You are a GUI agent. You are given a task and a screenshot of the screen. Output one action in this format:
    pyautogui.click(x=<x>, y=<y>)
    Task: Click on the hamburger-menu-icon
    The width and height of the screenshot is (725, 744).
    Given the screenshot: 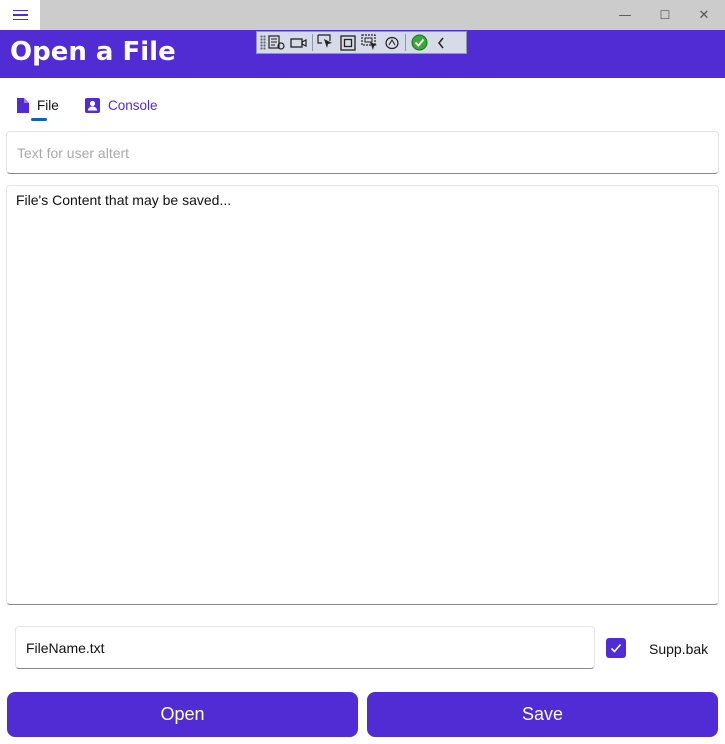 What is the action you would take?
    pyautogui.click(x=20, y=15)
    